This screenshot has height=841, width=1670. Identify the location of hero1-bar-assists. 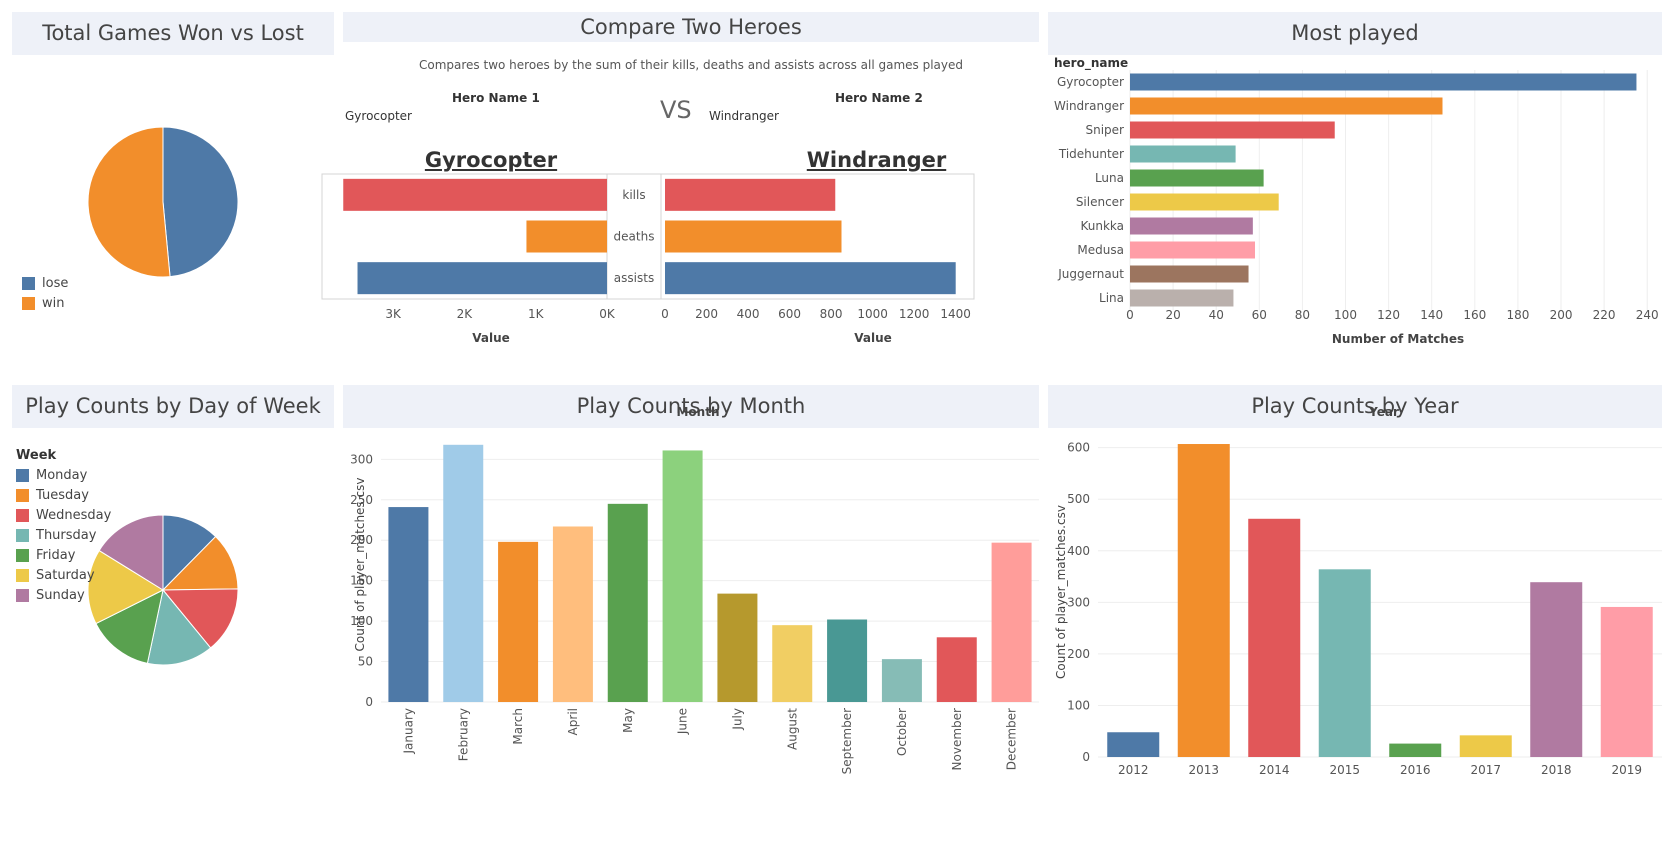
(482, 278).